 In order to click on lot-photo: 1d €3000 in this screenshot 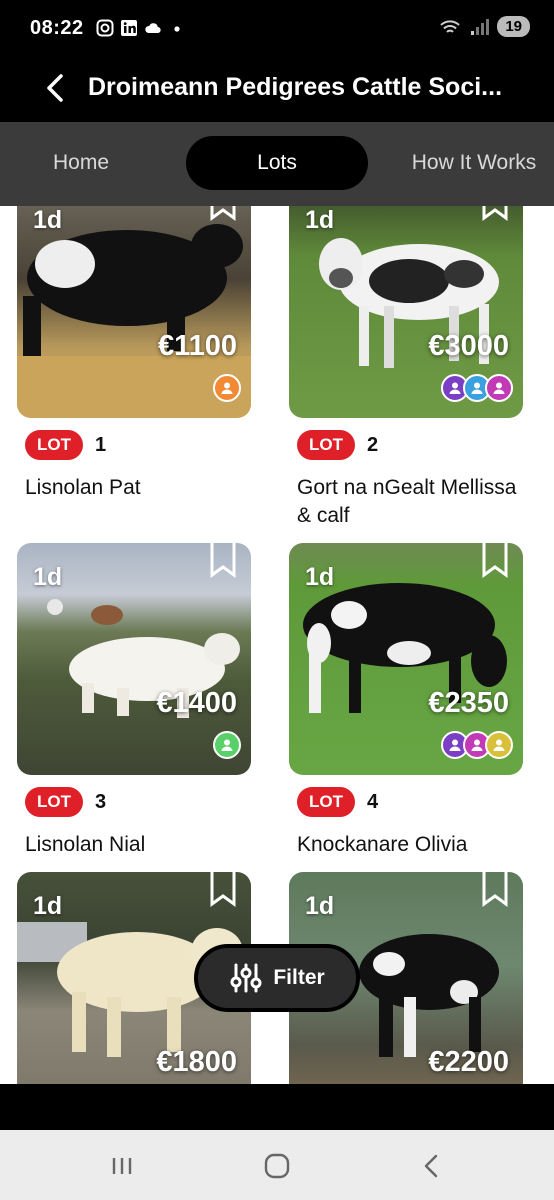, I will do `click(406, 312)`.